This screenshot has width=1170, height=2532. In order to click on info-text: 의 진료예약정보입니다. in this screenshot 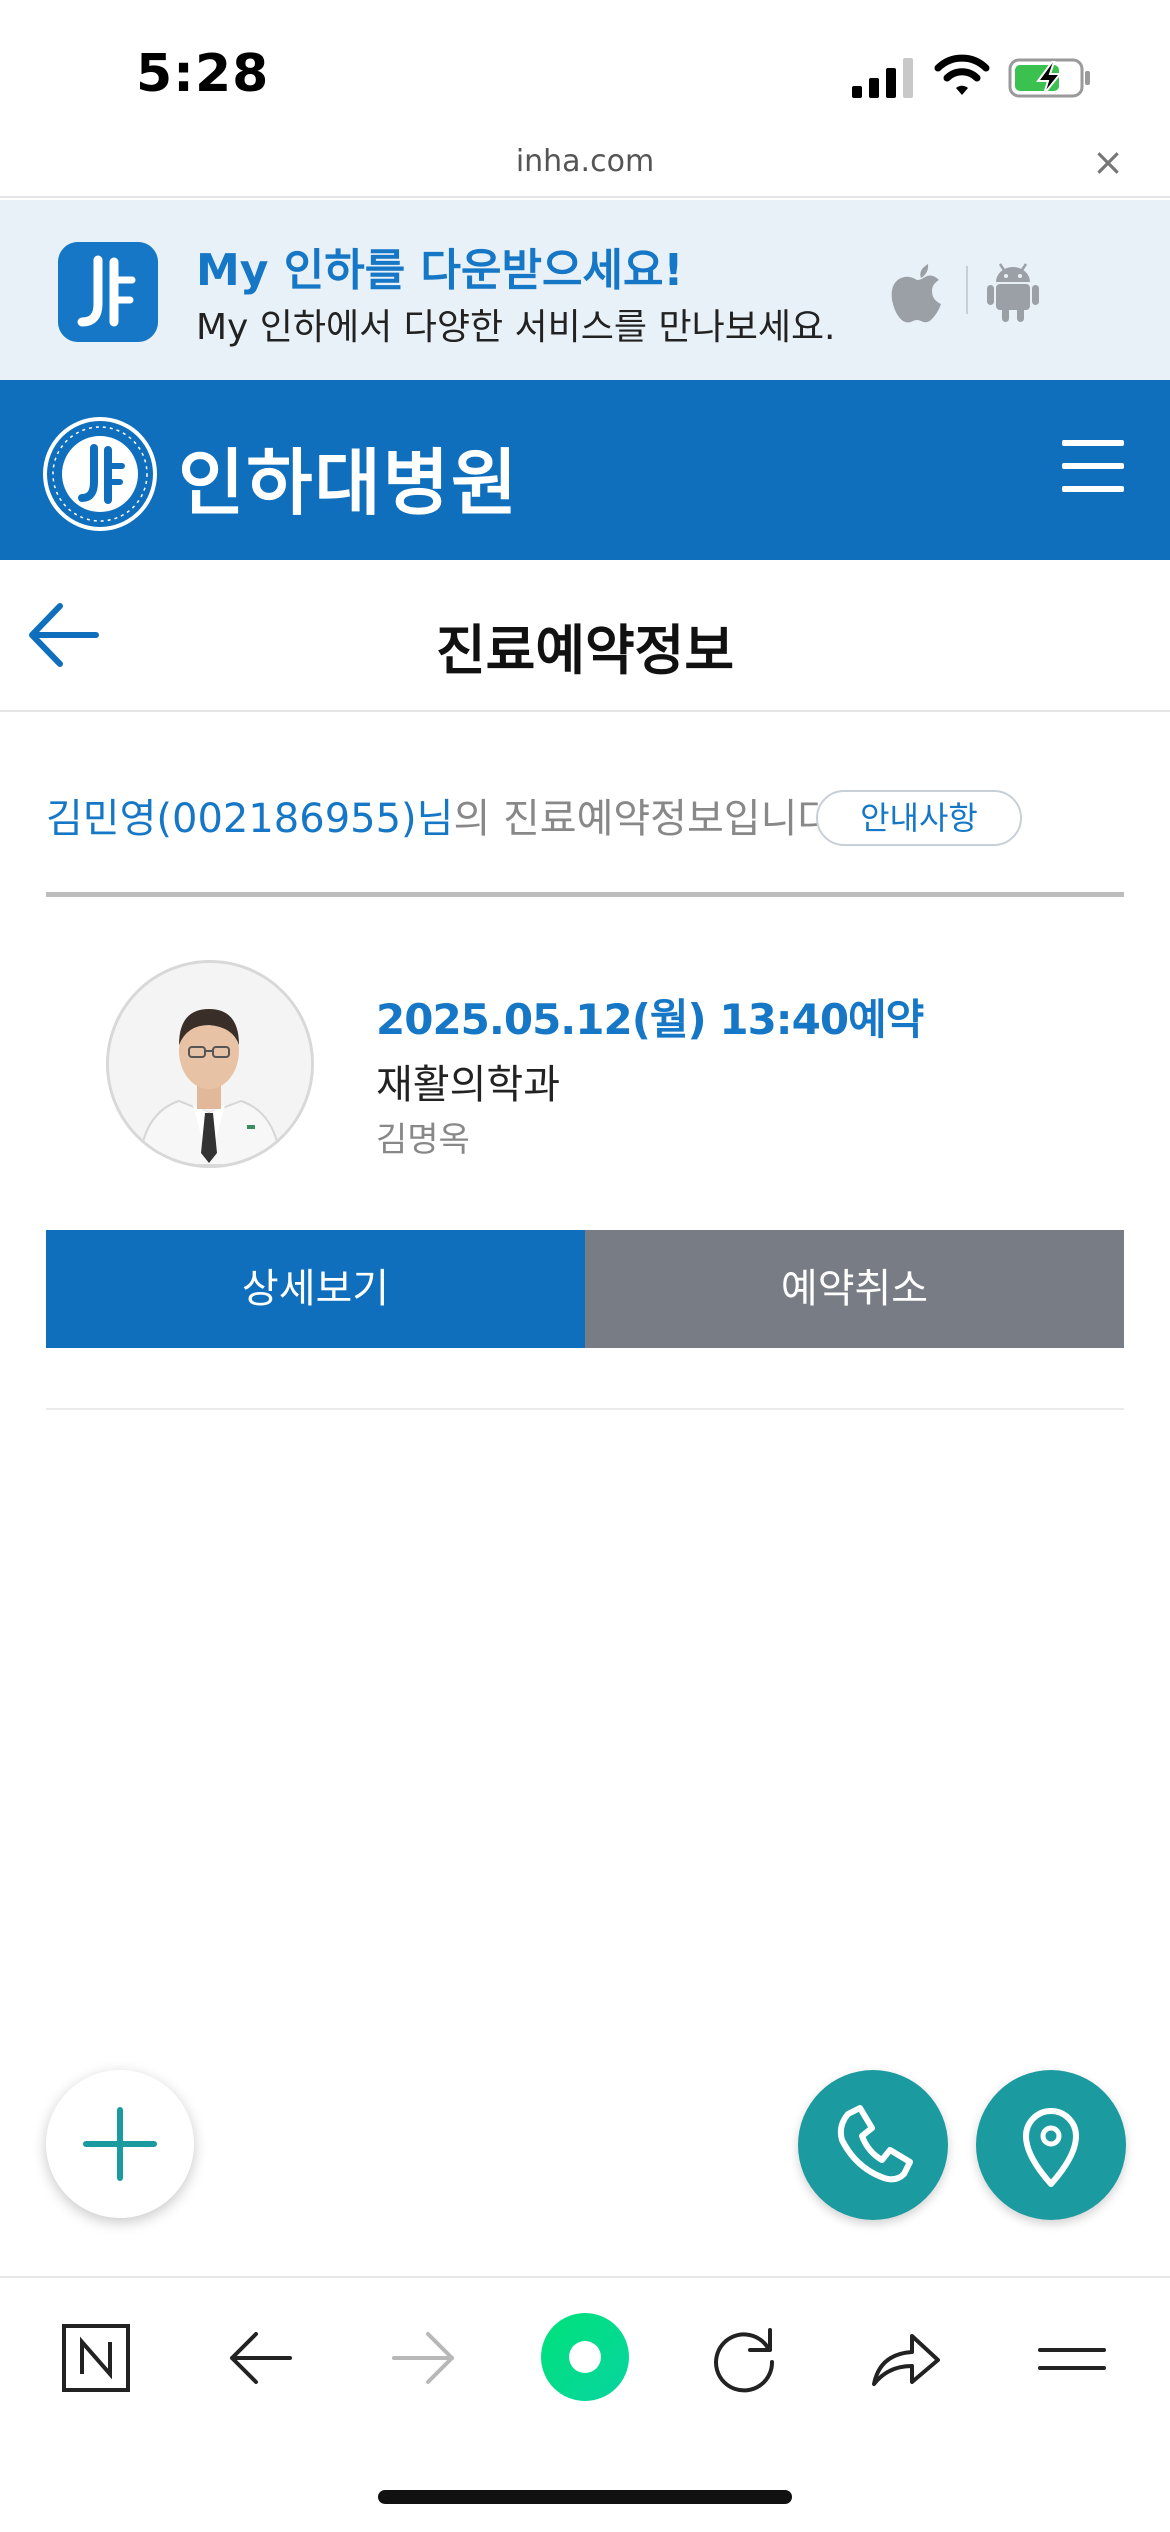, I will do `click(650, 819)`.